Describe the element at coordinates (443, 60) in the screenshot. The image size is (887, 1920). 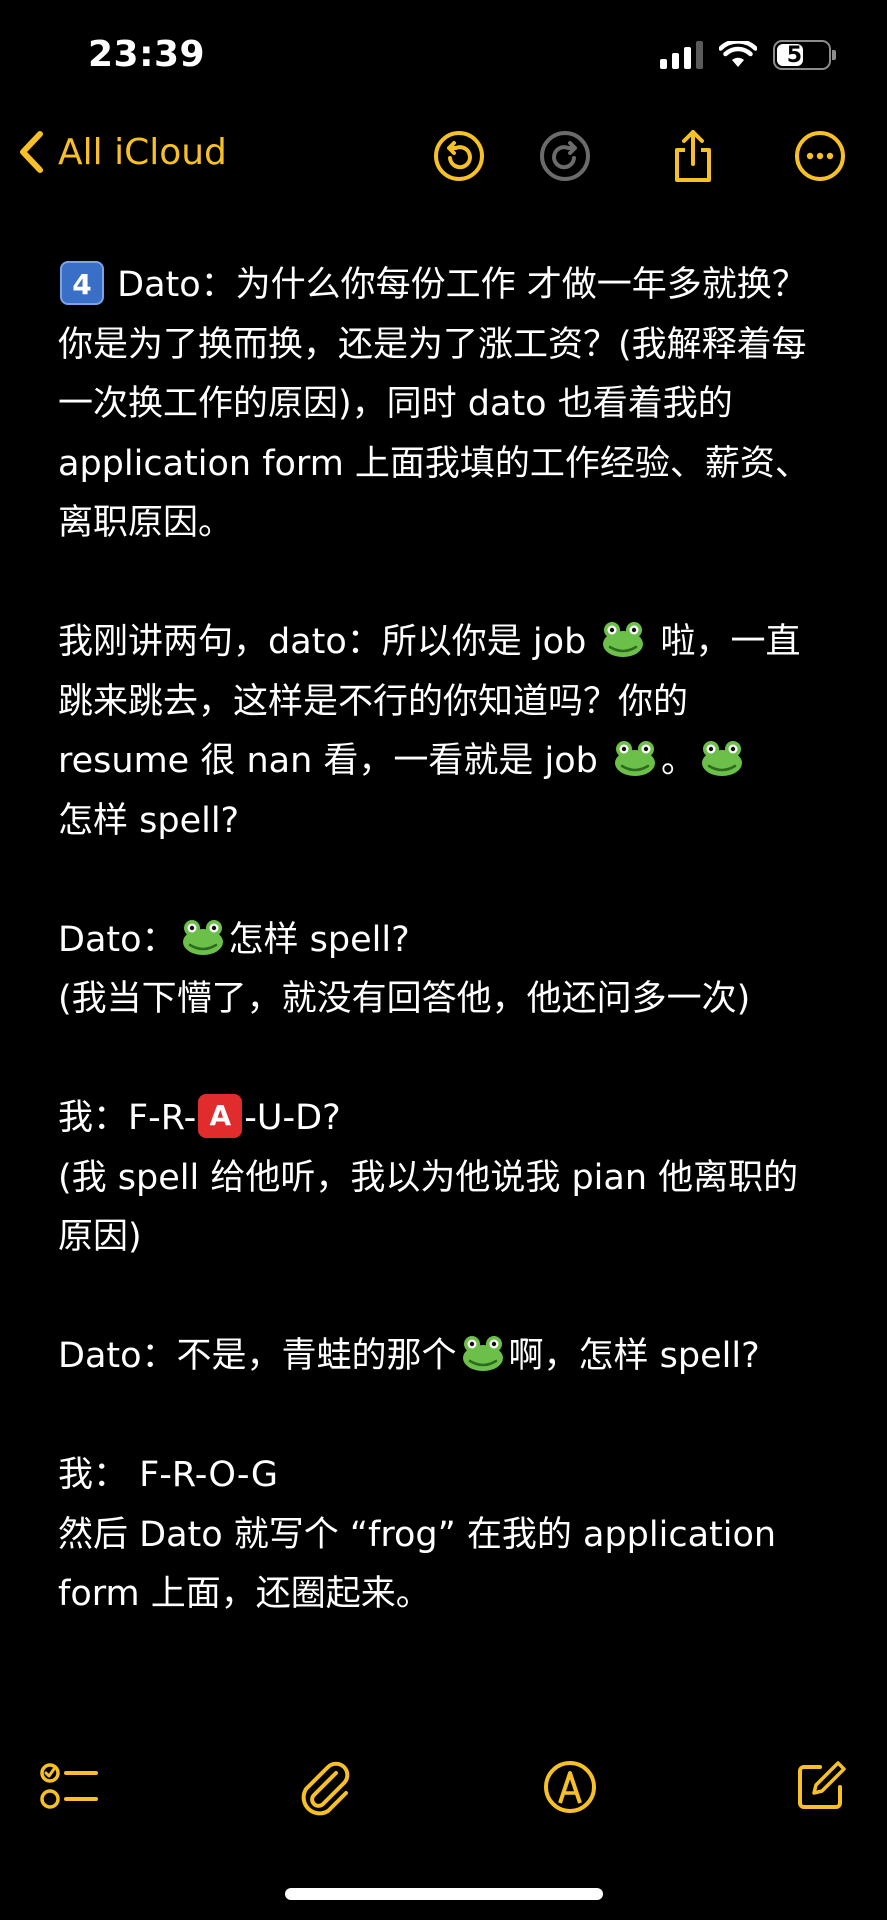
I see `status-bar: 23:39 51` at that location.